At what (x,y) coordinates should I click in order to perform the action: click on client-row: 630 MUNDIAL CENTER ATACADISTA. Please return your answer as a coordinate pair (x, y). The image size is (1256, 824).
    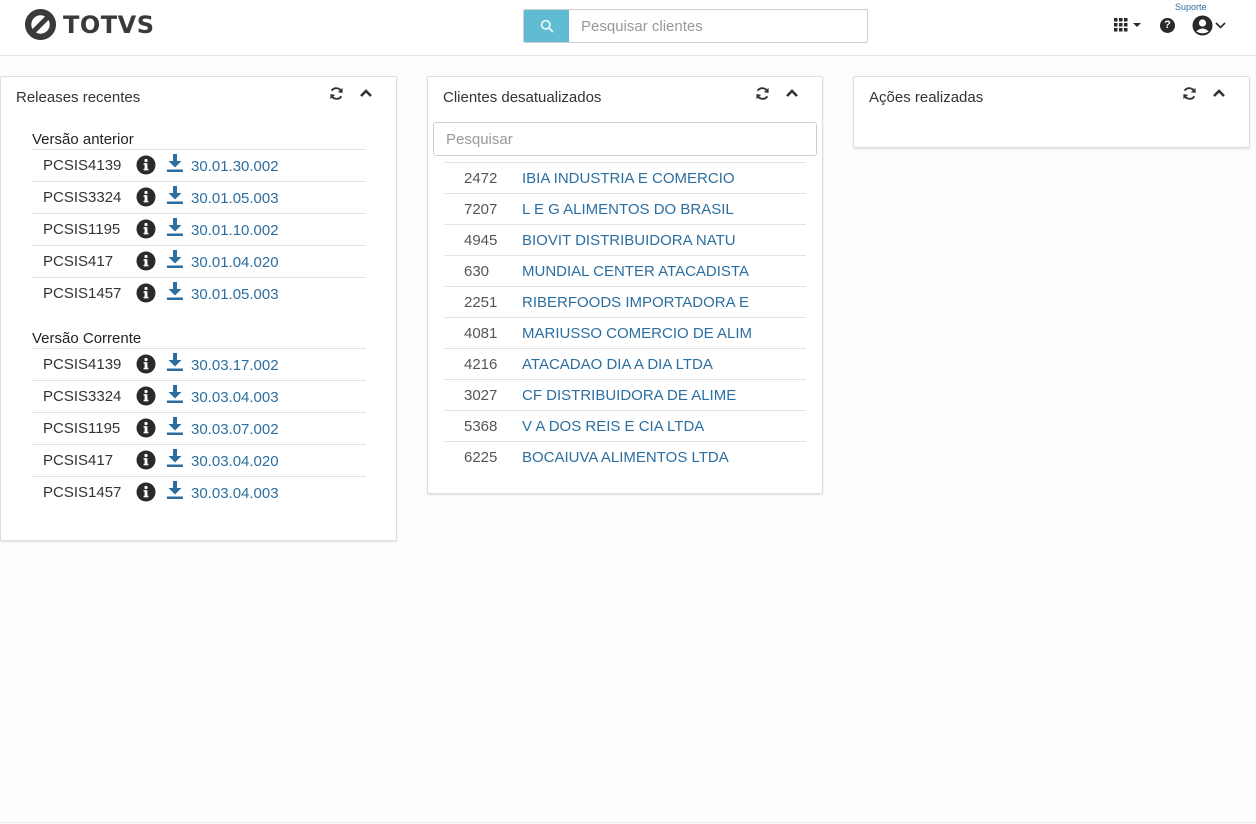
    Looking at the image, I should click on (625, 270).